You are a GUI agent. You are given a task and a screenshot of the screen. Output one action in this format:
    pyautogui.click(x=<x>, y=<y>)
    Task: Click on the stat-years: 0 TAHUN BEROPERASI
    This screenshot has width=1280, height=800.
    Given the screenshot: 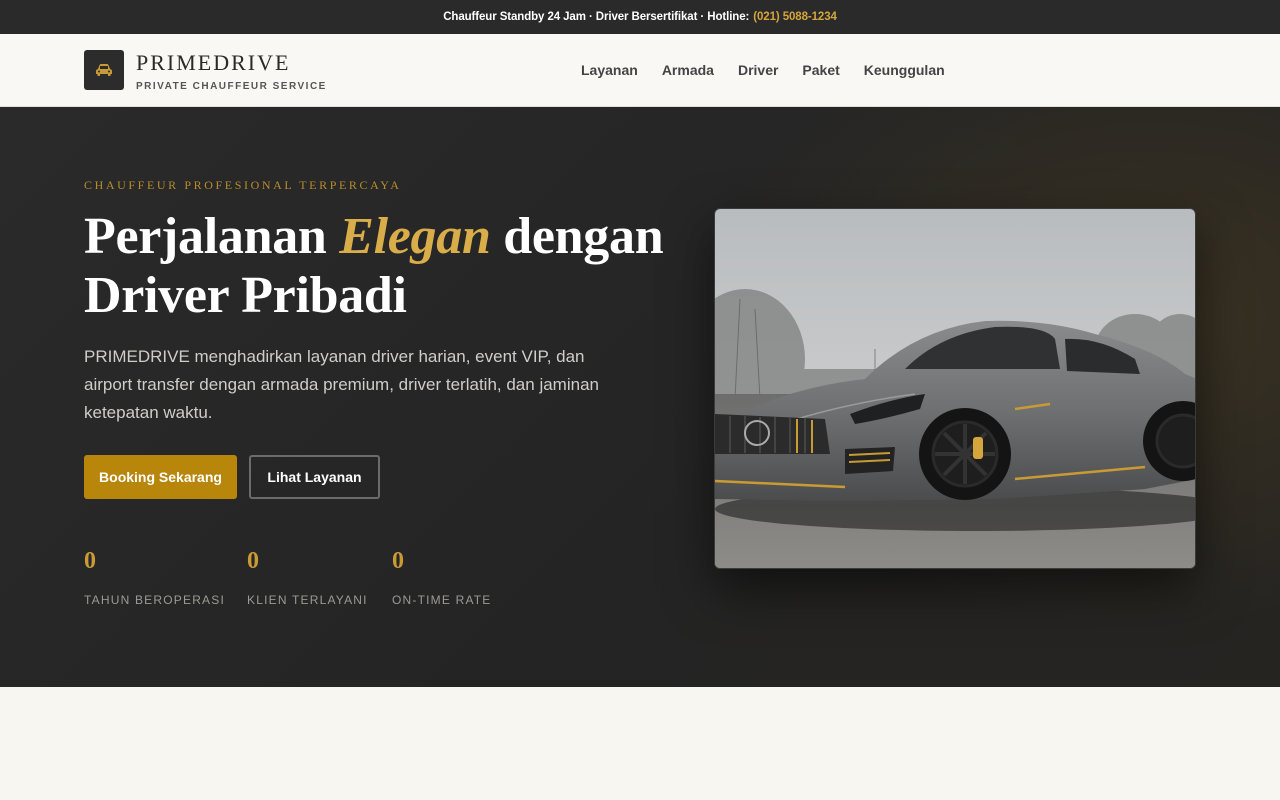 What is the action you would take?
    pyautogui.click(x=154, y=577)
    